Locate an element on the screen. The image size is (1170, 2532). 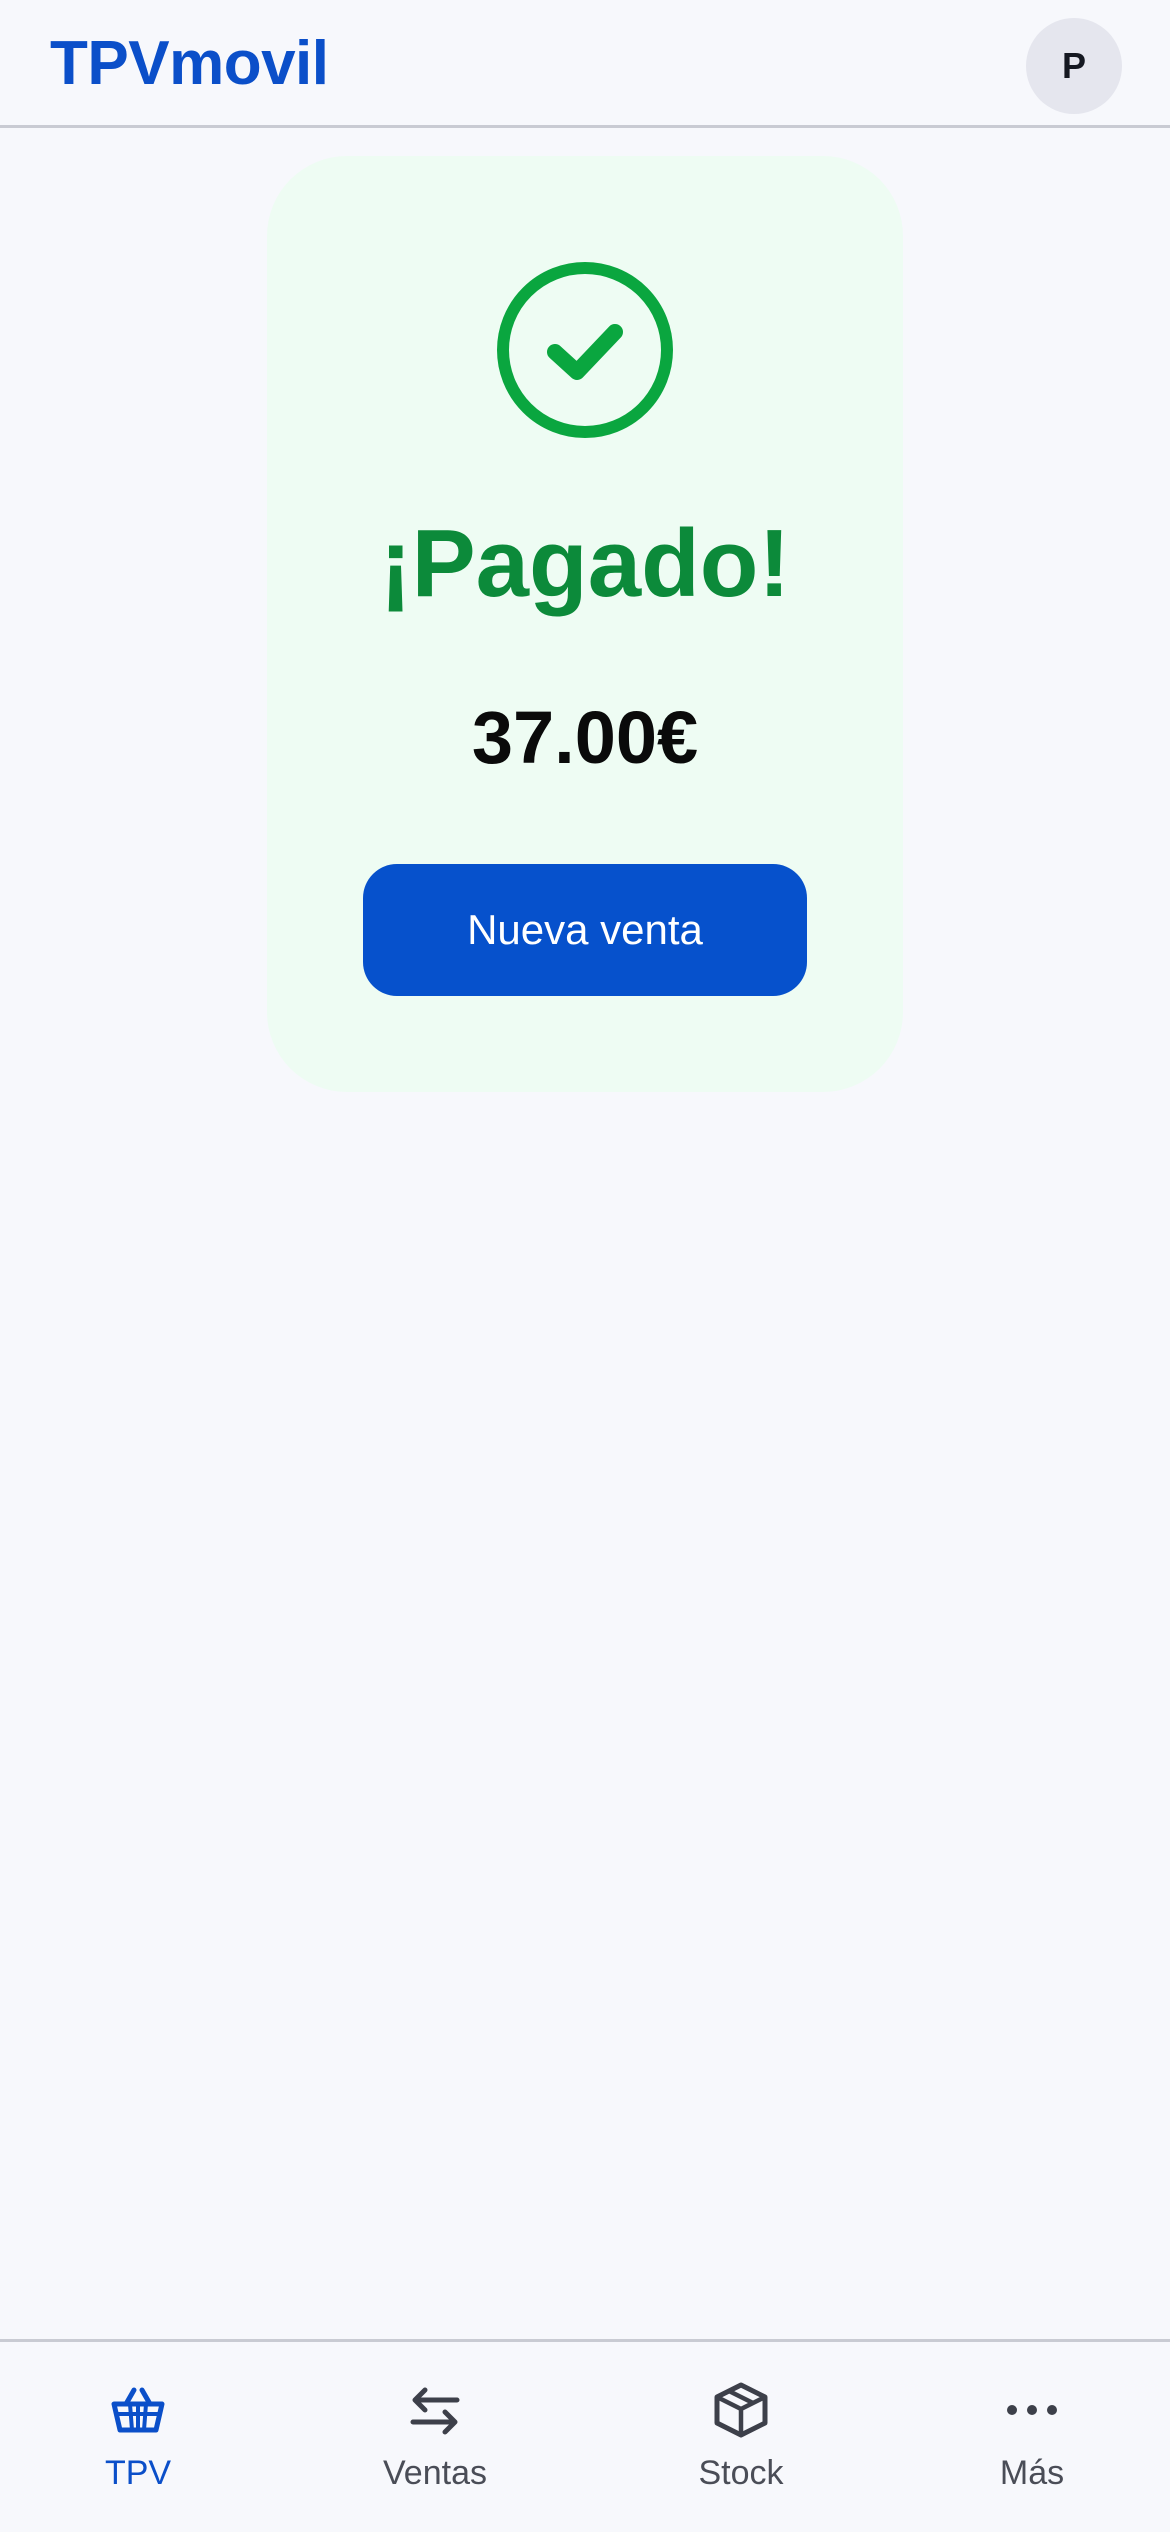
nav-item-ventas: Ventas is located at coordinates (435, 2437).